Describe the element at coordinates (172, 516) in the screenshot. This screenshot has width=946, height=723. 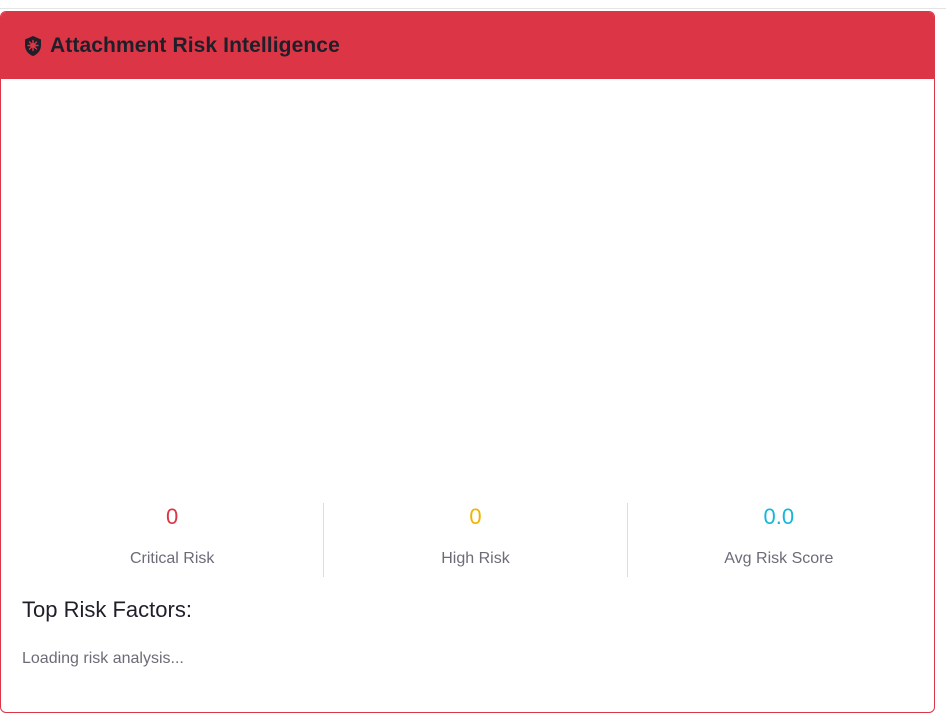
I see `critical-risk-count: 0` at that location.